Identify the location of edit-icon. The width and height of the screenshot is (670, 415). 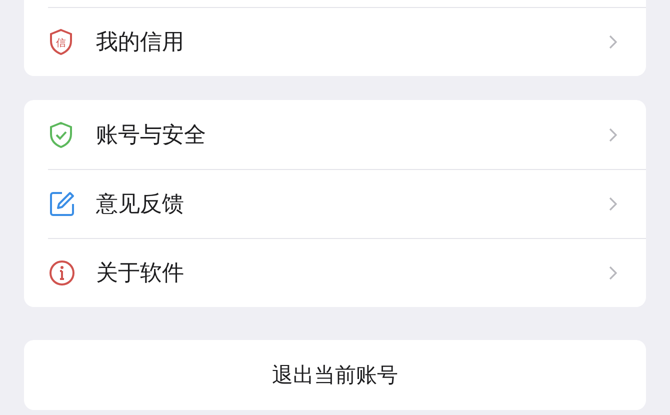
(62, 204).